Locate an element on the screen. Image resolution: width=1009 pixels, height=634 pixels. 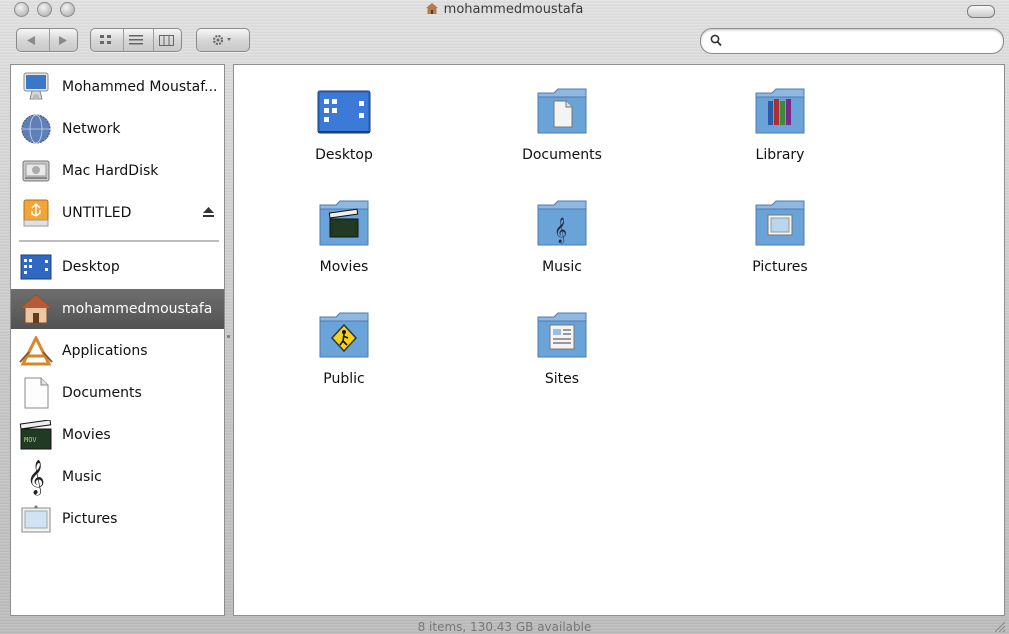
column-view-button is located at coordinates (165, 40).